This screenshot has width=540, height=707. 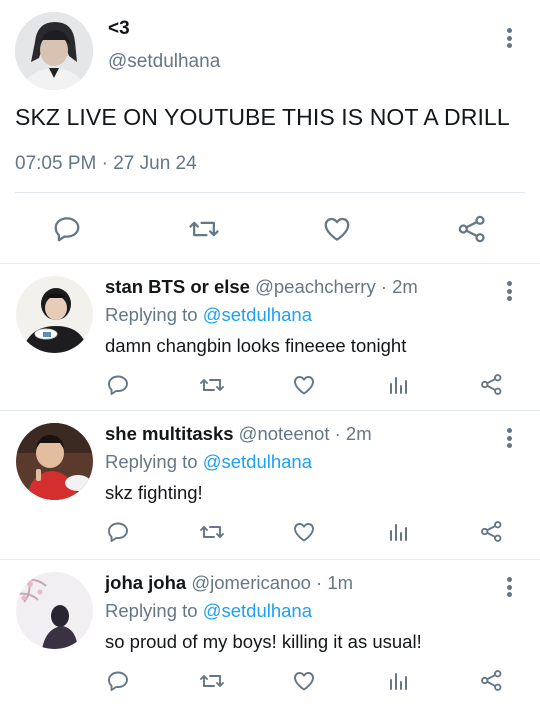 What do you see at coordinates (177, 286) in the screenshot?
I see `display-name: stan BTS or else` at bounding box center [177, 286].